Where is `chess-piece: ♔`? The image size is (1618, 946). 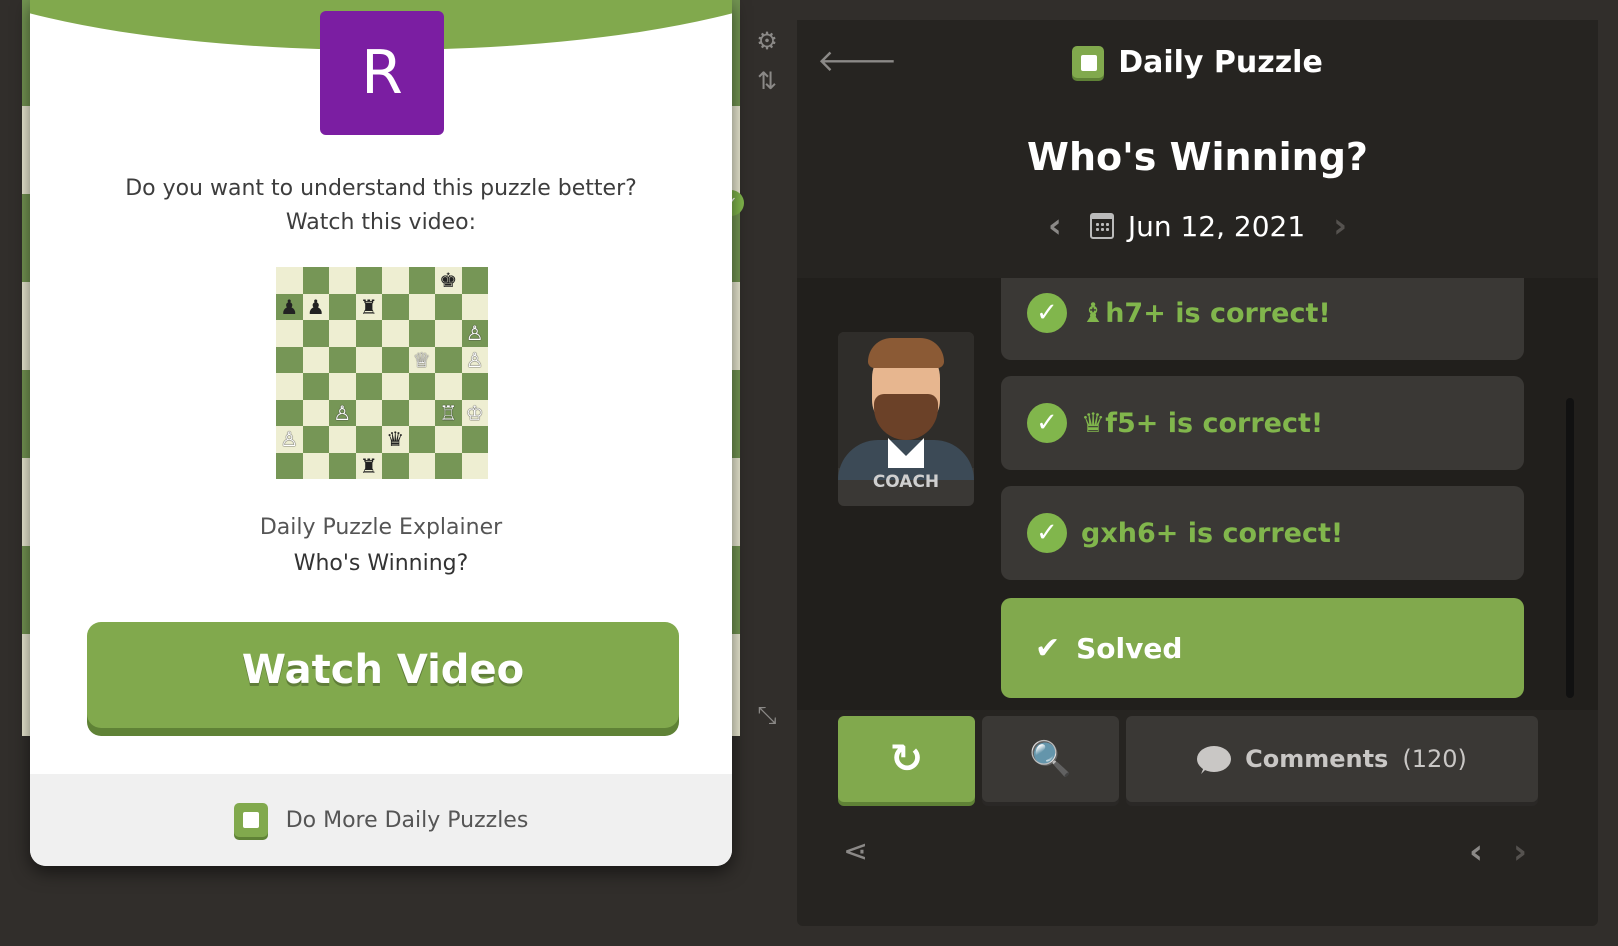
chess-piece: ♔ is located at coordinates (474, 412).